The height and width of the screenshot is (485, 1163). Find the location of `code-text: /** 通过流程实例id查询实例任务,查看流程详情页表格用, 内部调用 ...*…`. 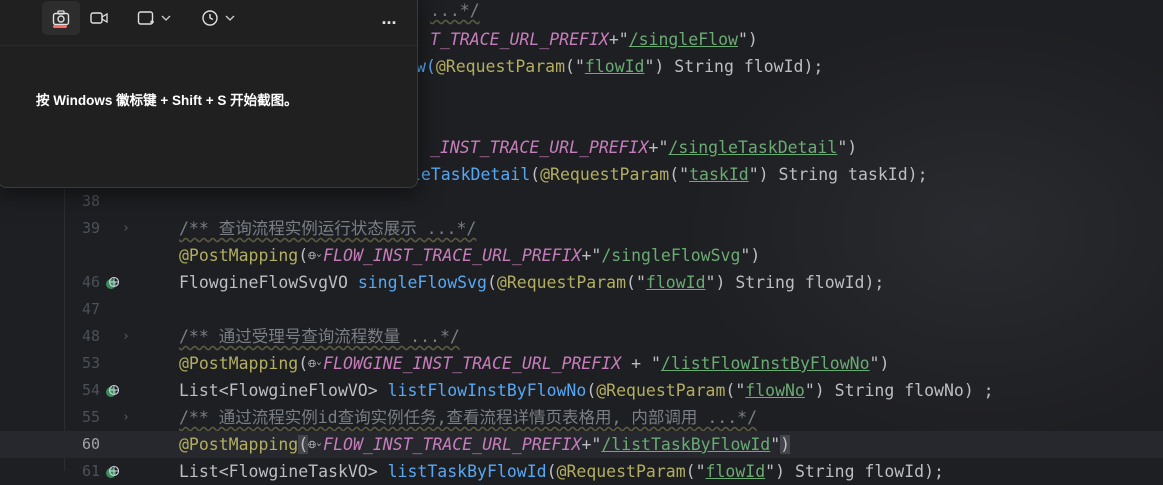

code-text: /** 通过流程实例id查询实例任务,查看流程详情页表格用, 内部调用 ...*… is located at coordinates (468, 417).